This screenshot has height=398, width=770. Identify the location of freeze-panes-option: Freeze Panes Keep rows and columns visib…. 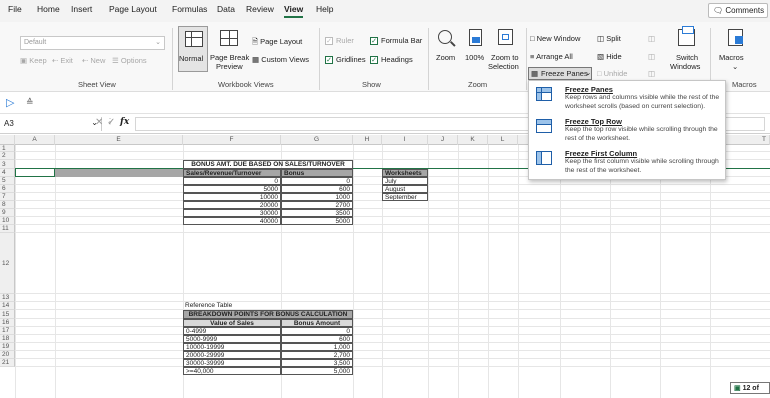
(627, 99).